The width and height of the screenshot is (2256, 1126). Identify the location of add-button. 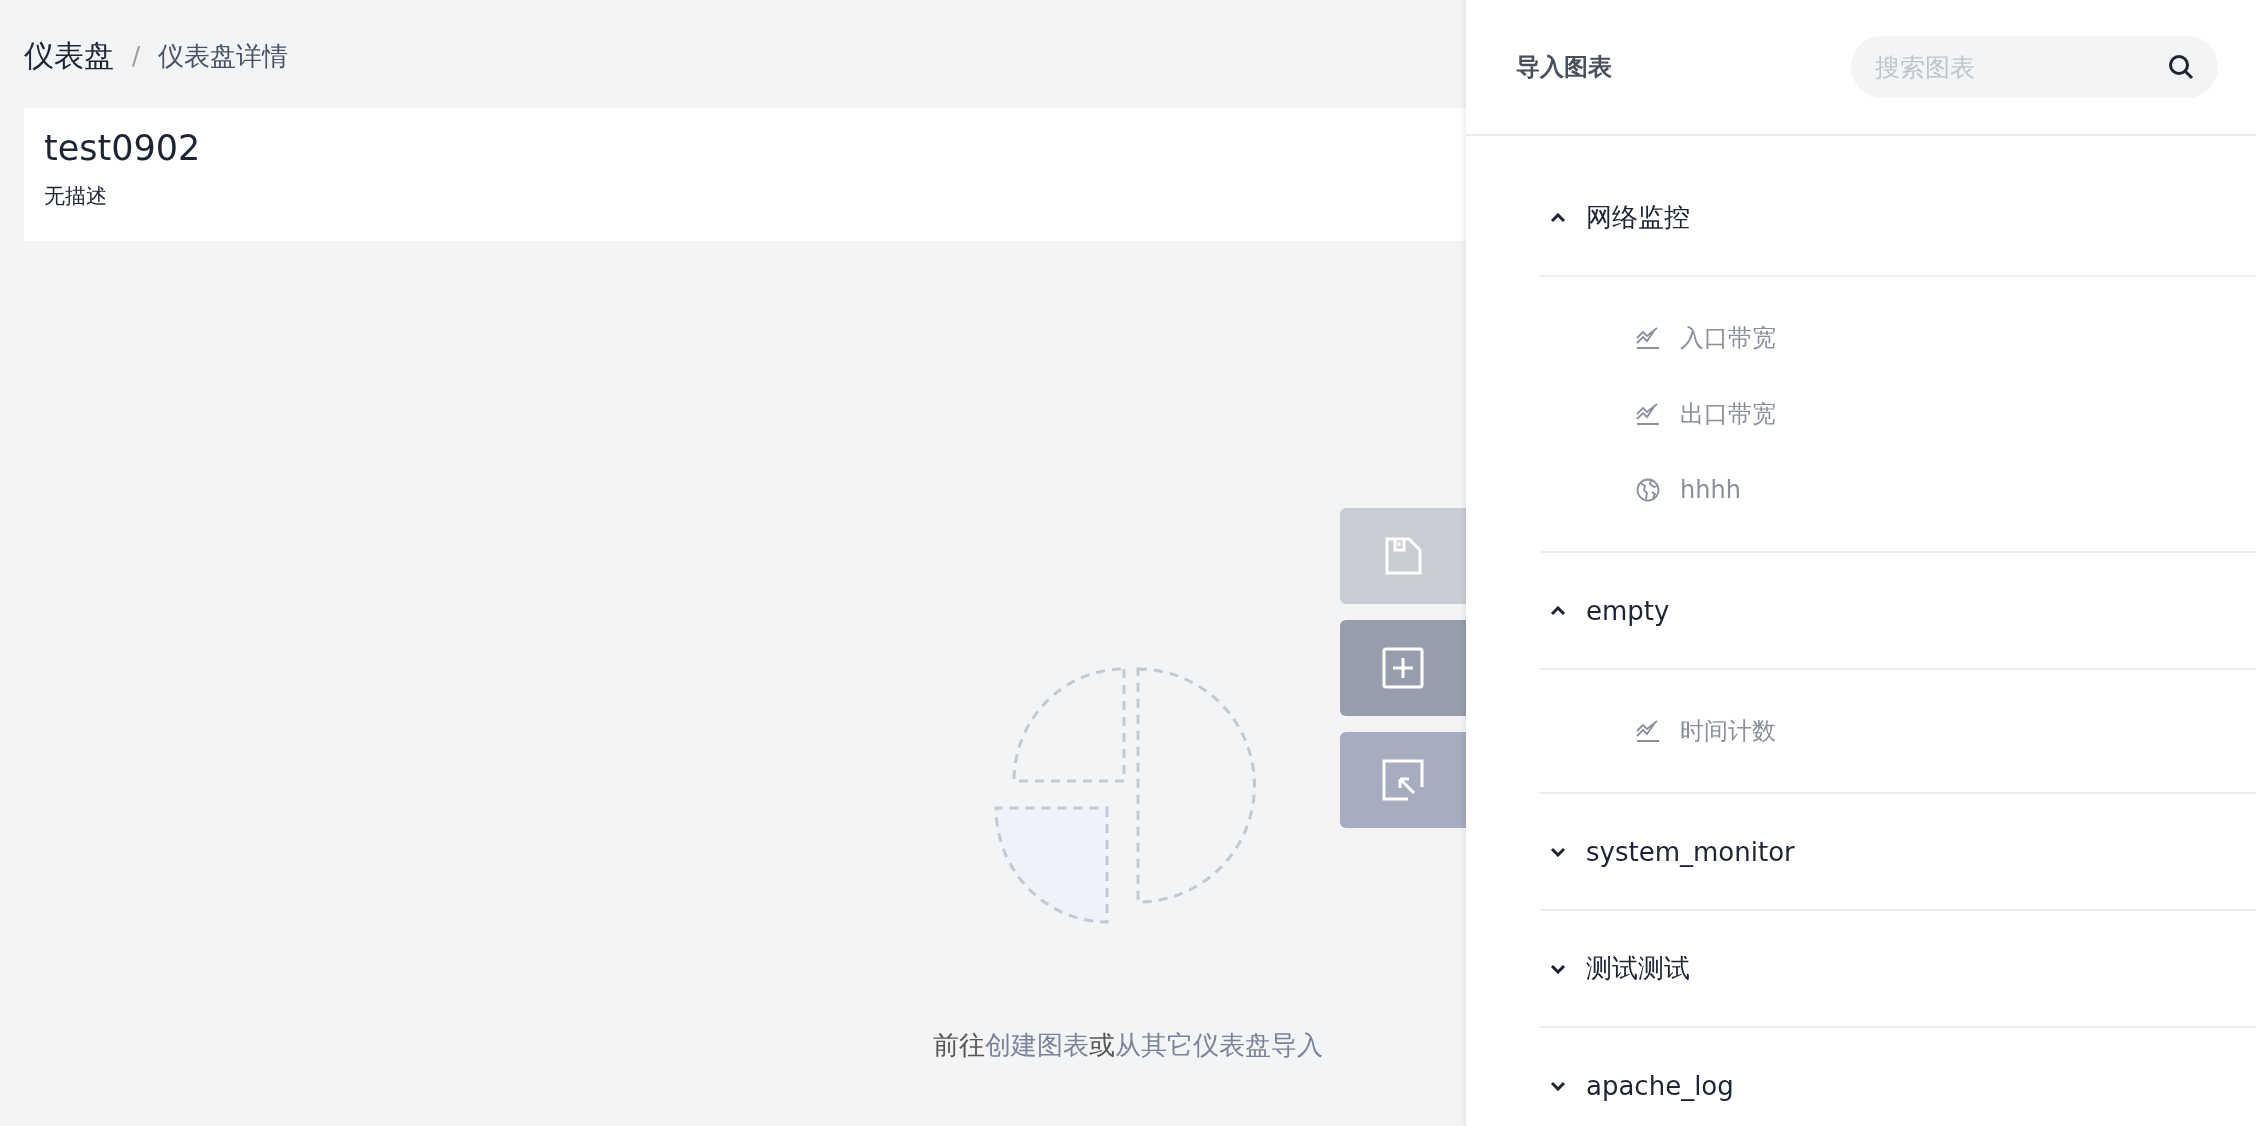
(1403, 668).